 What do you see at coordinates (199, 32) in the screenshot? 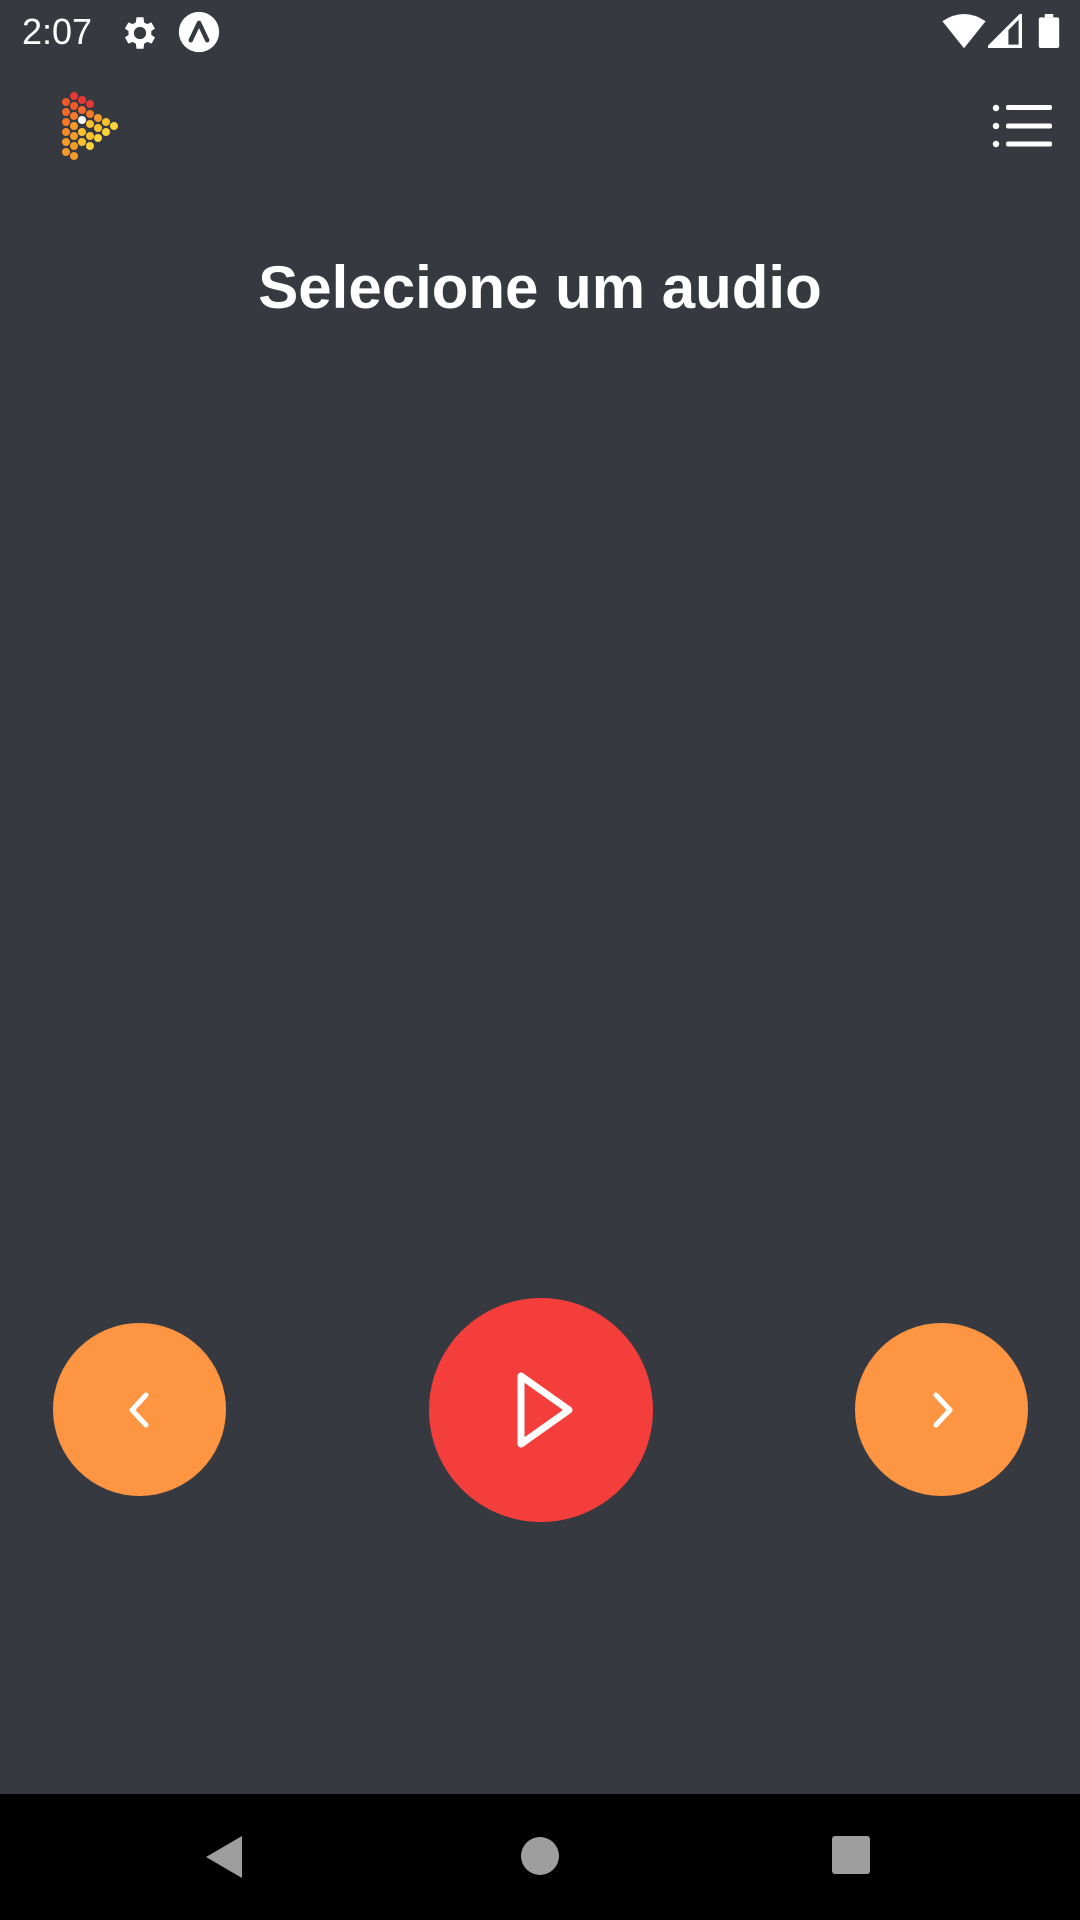
I see `expo-icon` at bounding box center [199, 32].